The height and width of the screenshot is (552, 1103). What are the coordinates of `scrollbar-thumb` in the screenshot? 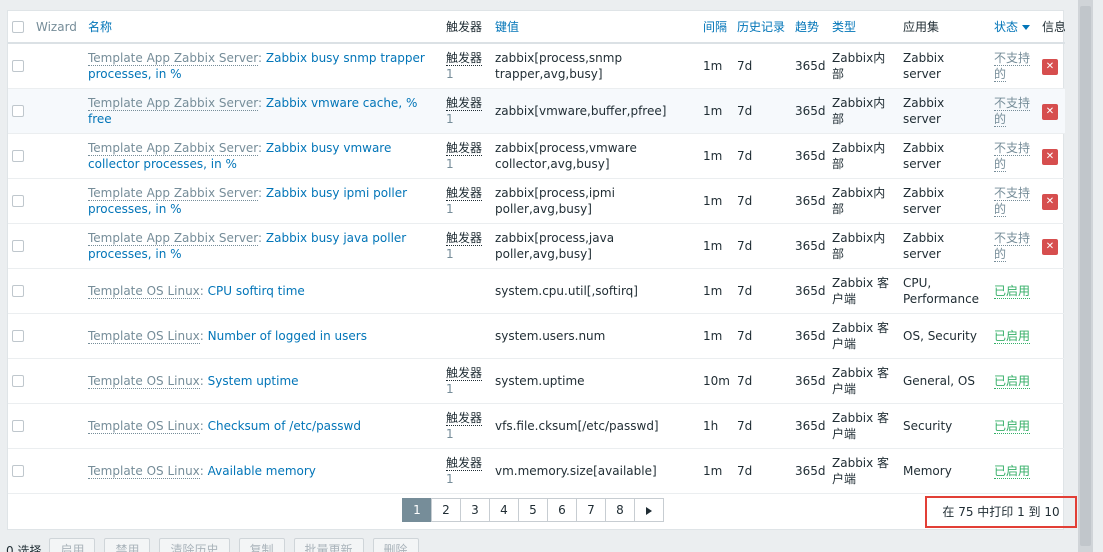 It's located at (1085, 276).